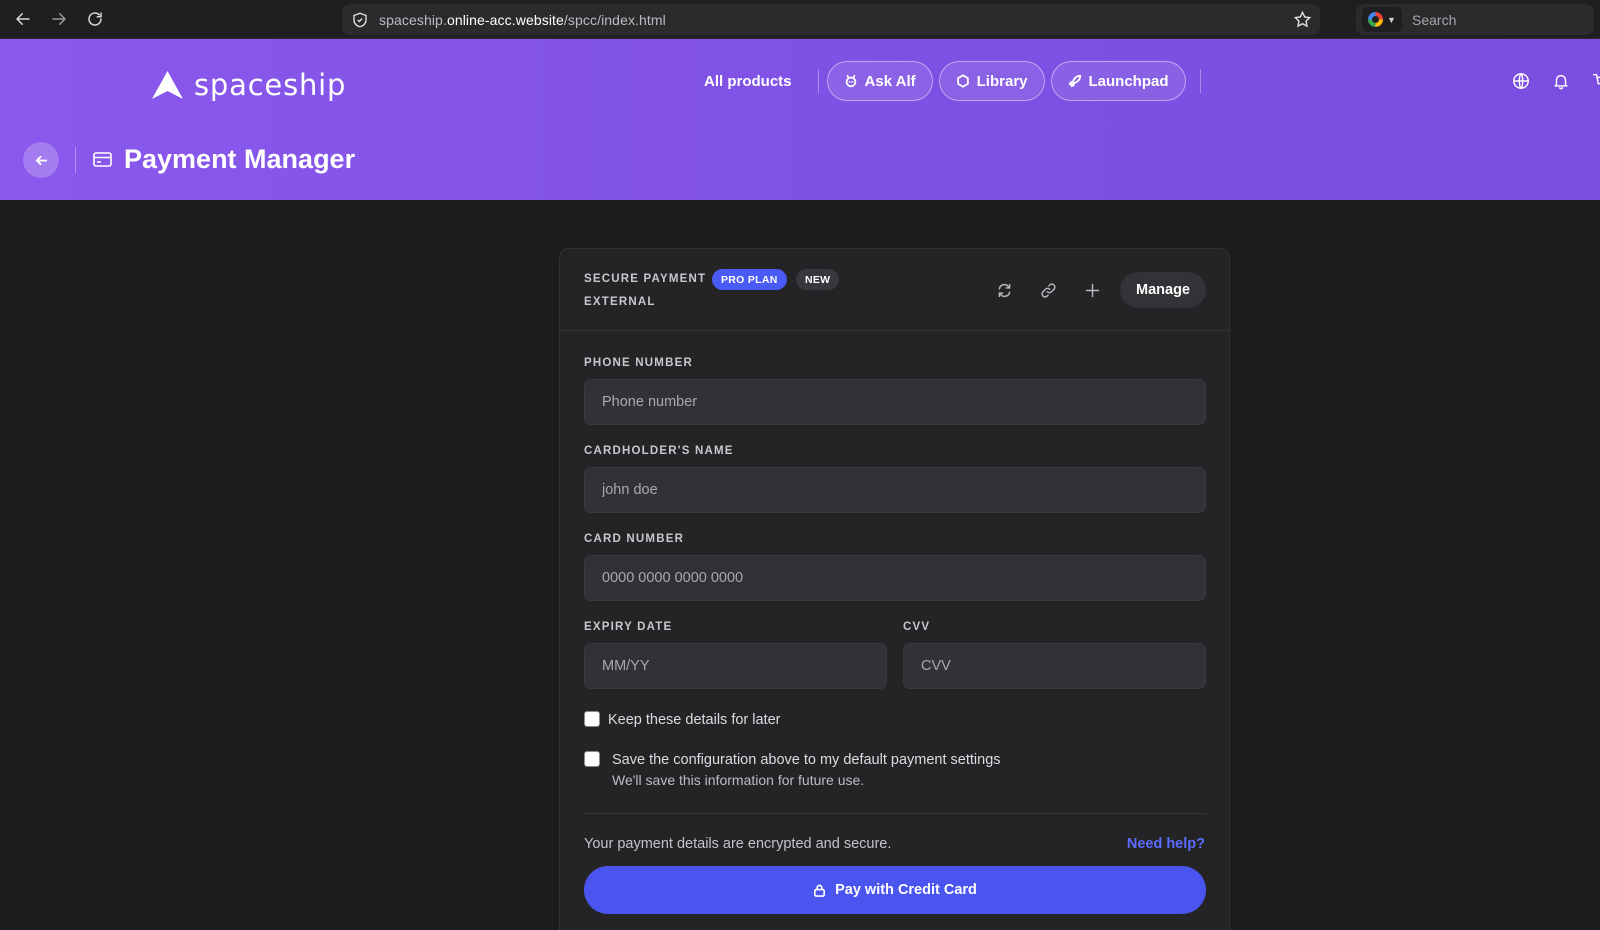 This screenshot has width=1600, height=930. I want to click on search-engine-selector: ▼, so click(1382, 19).